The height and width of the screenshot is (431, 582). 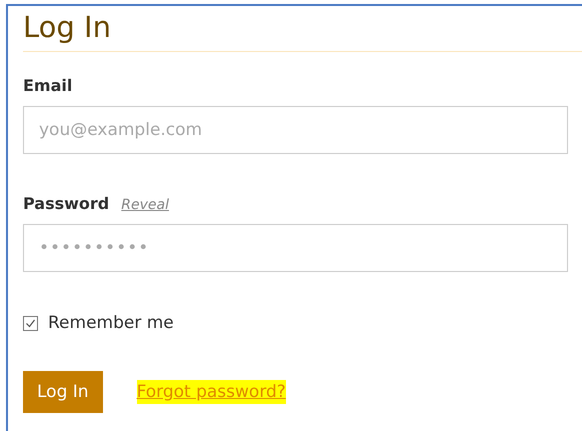 I want to click on page-title: Log In, so click(x=67, y=27).